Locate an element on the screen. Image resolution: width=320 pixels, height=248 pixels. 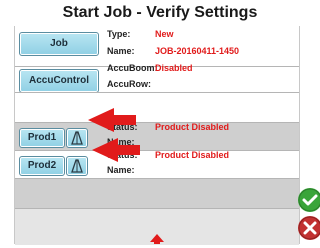
product-row-1: Prod1 Status: Product Disabled Name: is located at coordinates (157, 136).